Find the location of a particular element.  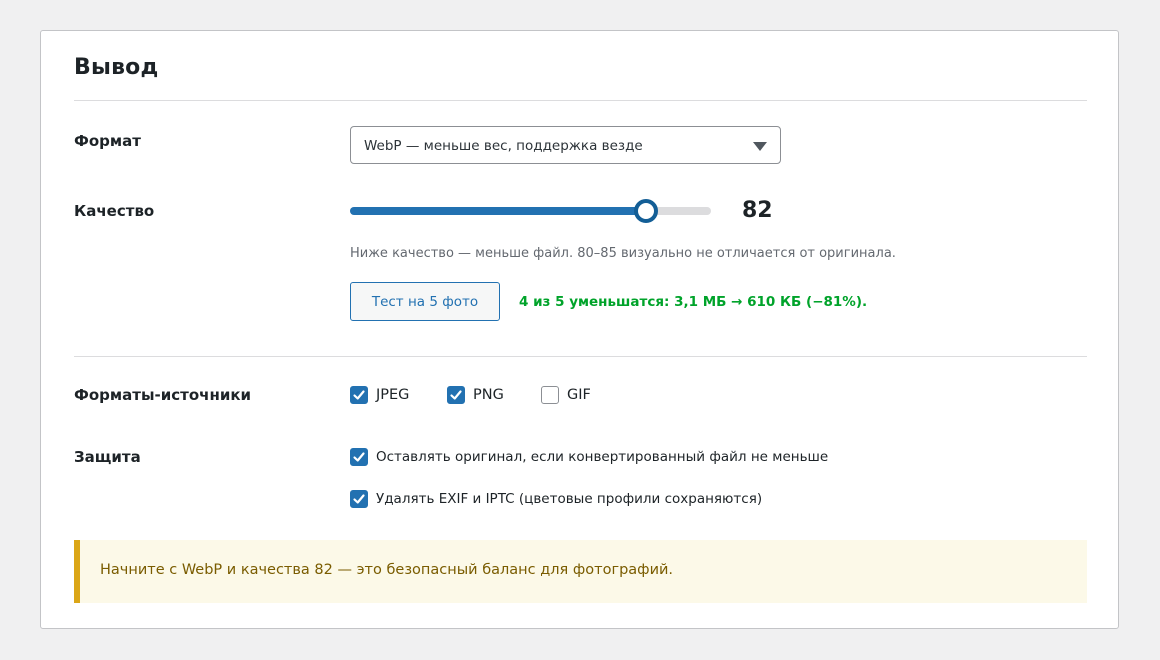

checkbox-label: PNG is located at coordinates (488, 395).